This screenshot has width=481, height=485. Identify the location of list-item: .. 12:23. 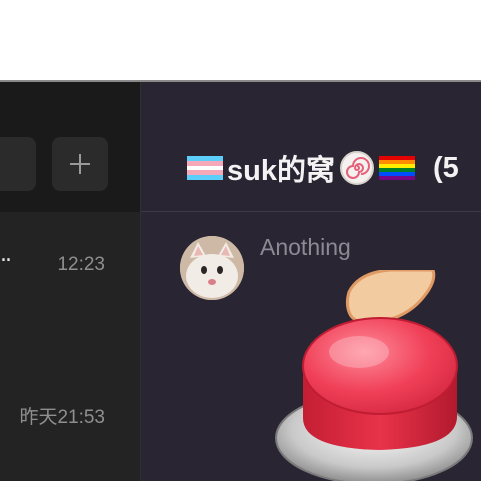
(70, 267).